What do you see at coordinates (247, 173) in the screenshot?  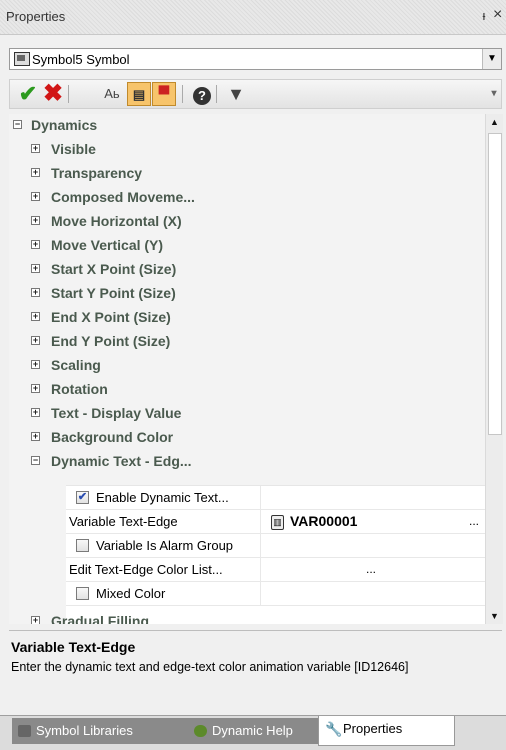 I see `tree-item-transparency: + Transparency` at bounding box center [247, 173].